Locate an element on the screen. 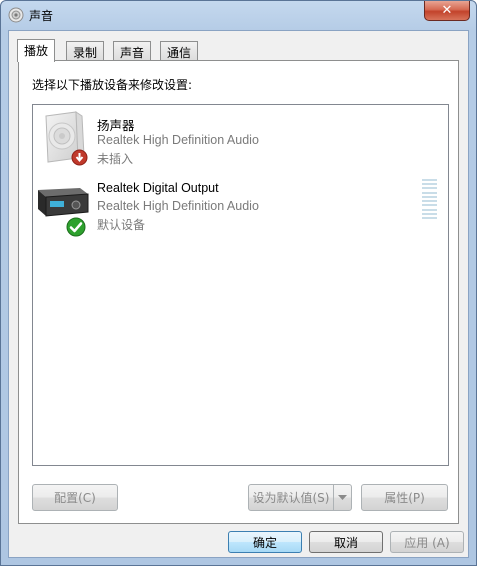 This screenshot has width=477, height=566. properties-button-label: 属性(P) is located at coordinates (404, 498).